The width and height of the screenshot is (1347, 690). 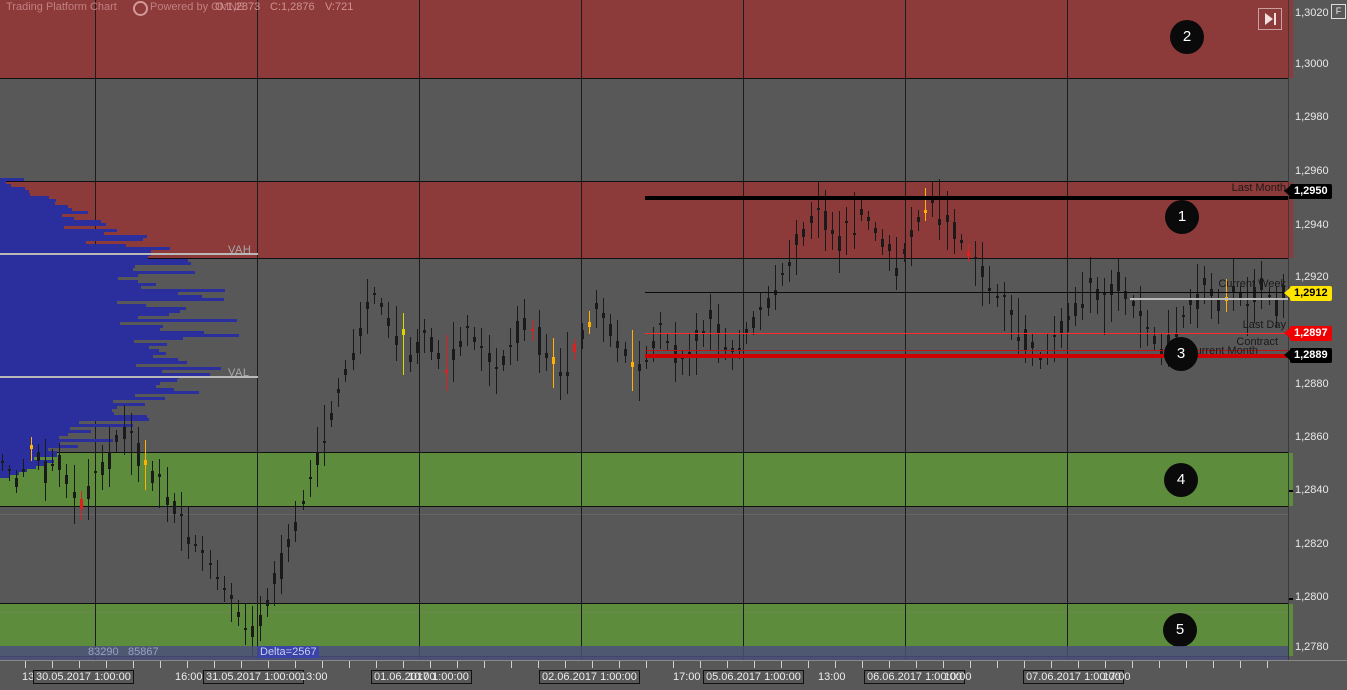 I want to click on level-label: Current Week, so click(x=1252, y=284).